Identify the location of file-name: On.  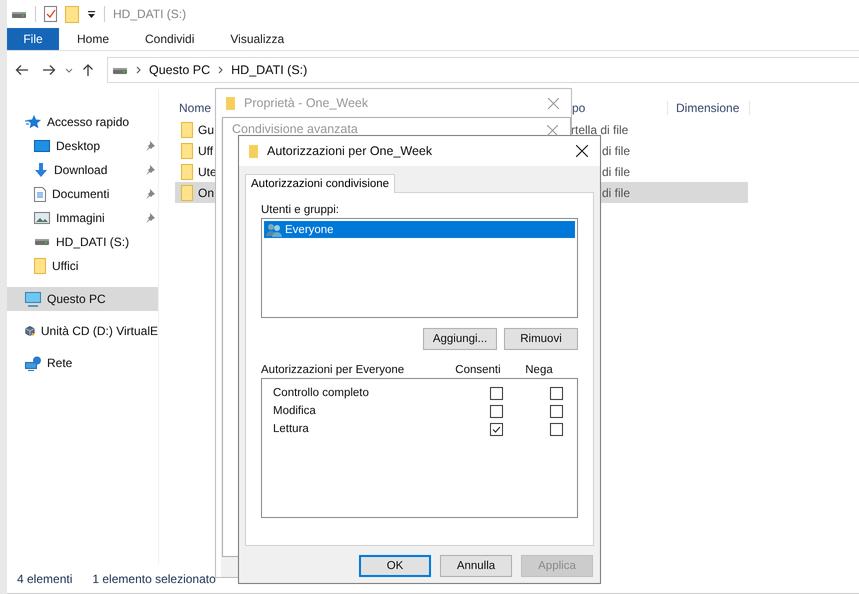
(206, 193).